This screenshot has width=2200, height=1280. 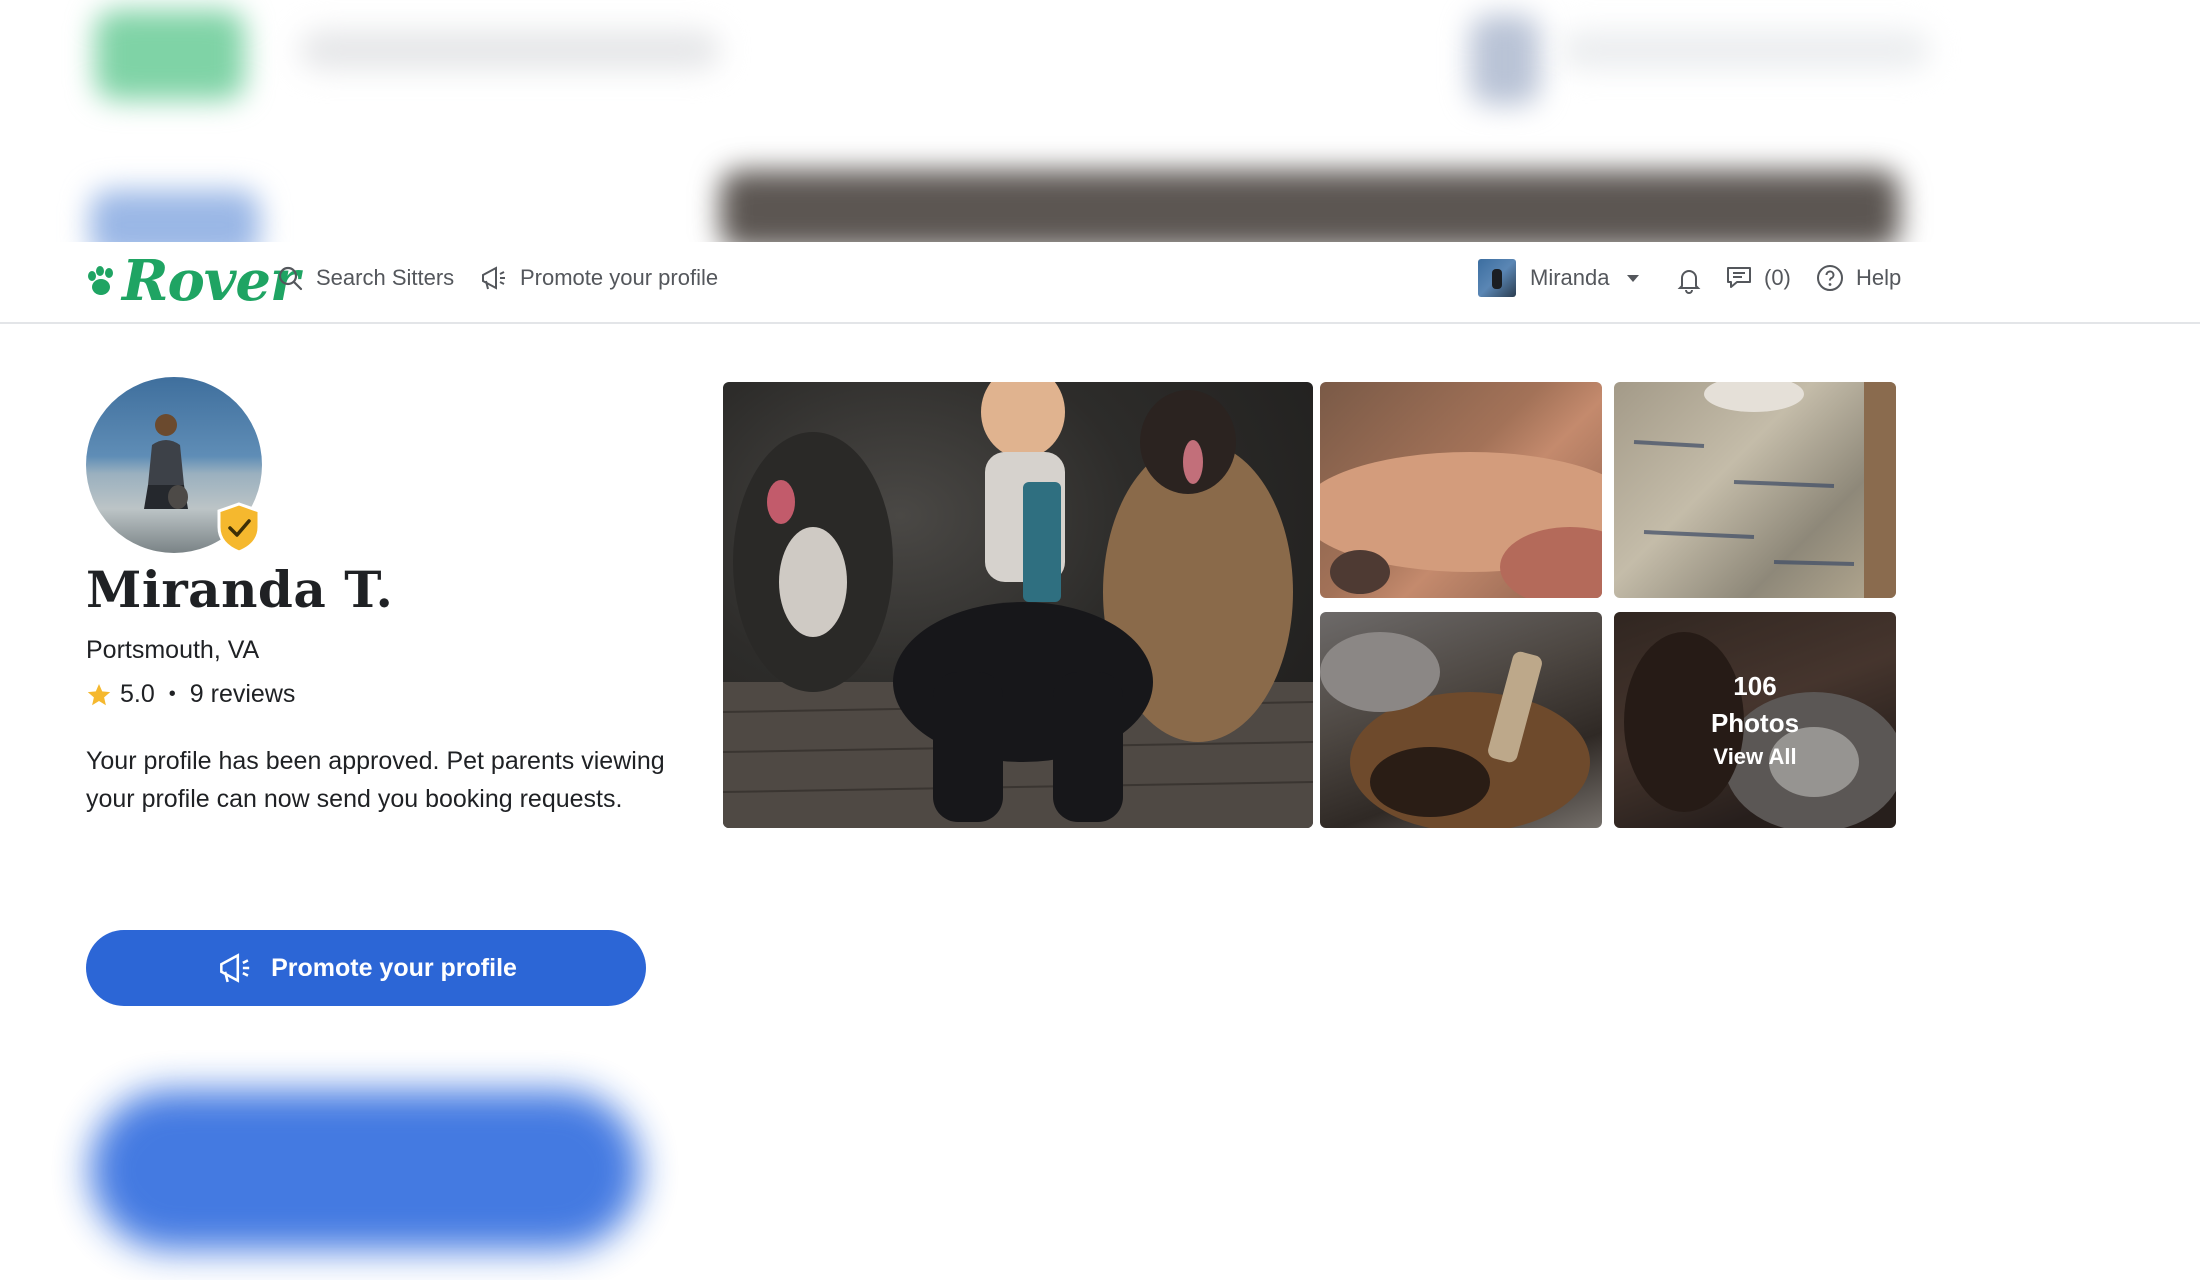 I want to click on reviews-link: 9 reviews, so click(x=243, y=694).